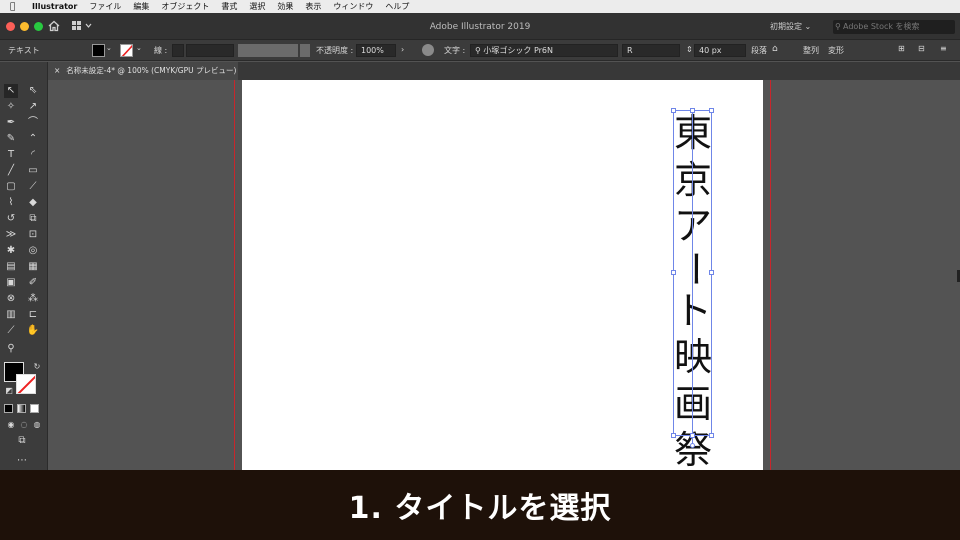 This screenshot has width=960, height=540. Describe the element at coordinates (24, 26) in the screenshot. I see `minimize-window-button` at that location.